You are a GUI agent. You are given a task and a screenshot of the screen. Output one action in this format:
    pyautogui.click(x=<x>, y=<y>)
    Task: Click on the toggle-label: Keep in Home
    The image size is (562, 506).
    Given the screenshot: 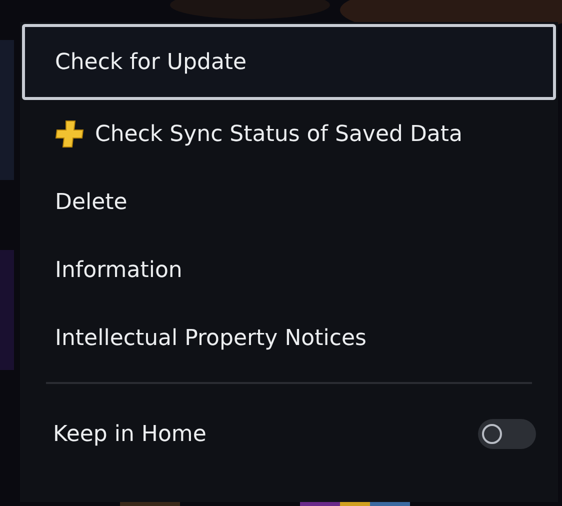 What is the action you would take?
    pyautogui.click(x=129, y=434)
    